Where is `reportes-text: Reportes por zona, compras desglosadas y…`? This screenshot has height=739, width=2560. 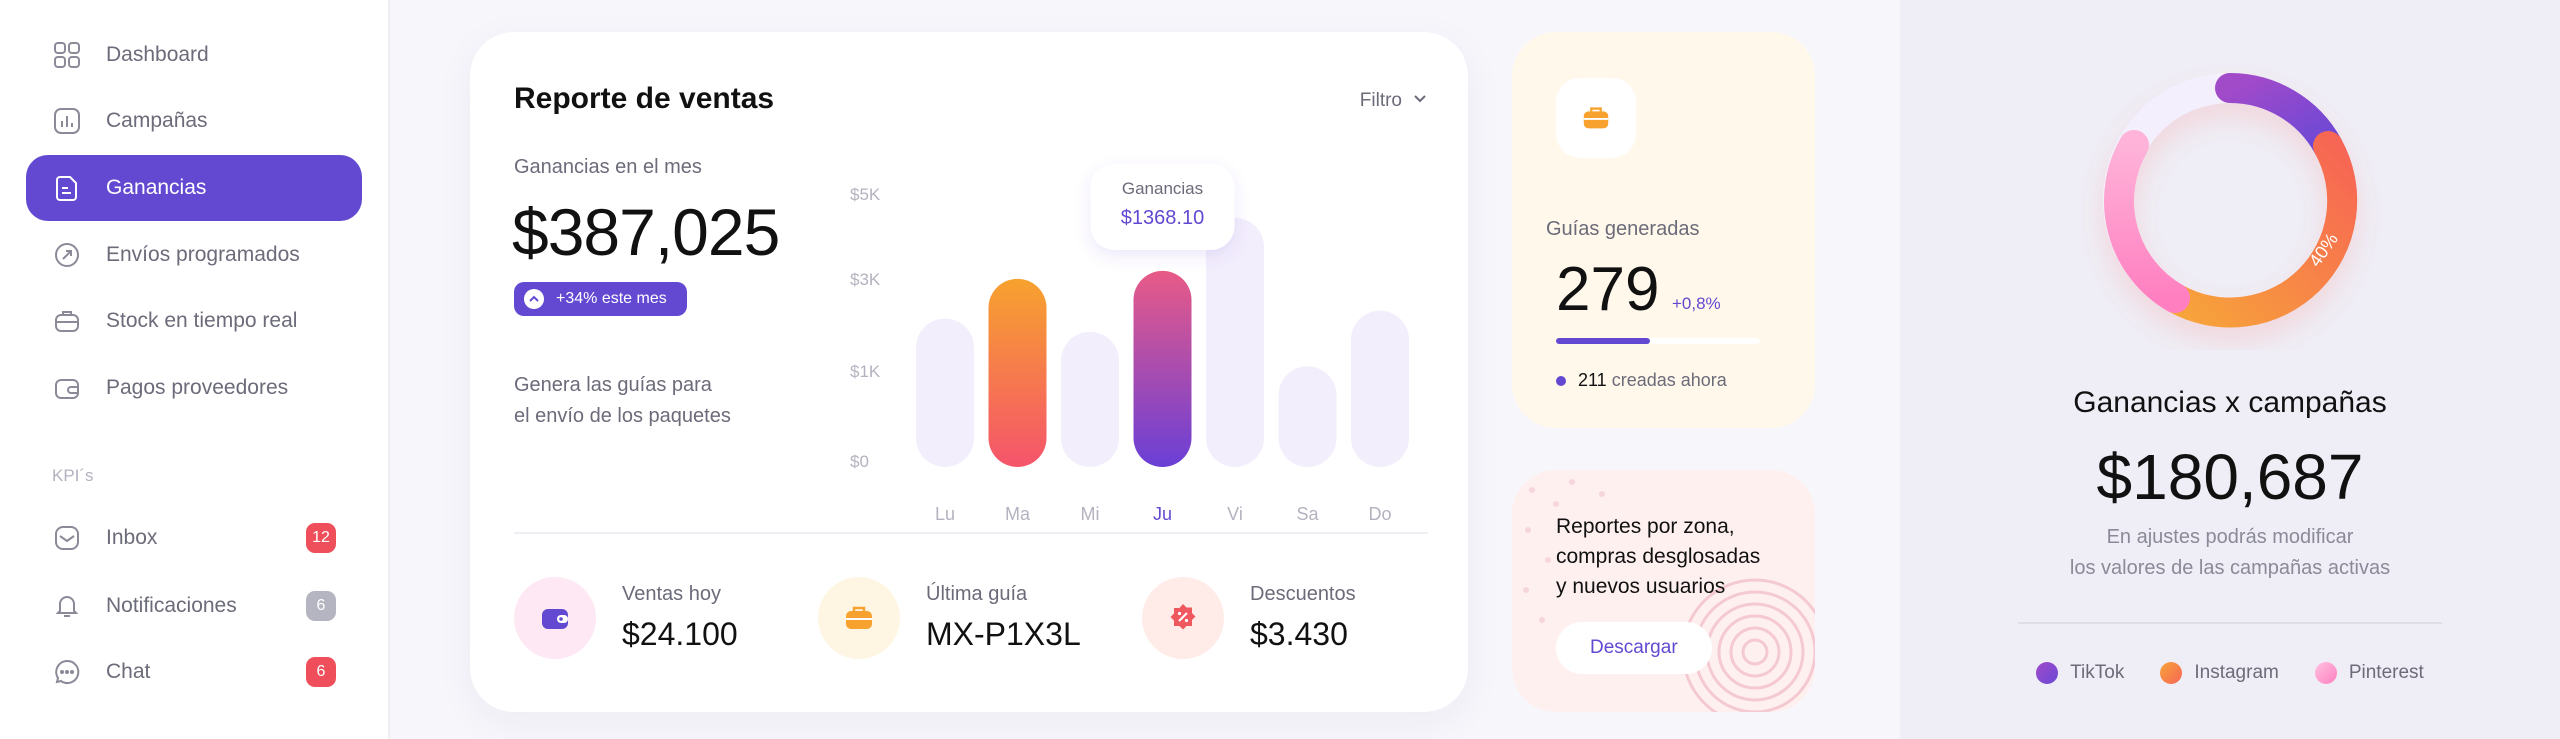 reportes-text: Reportes por zona, compras desglosadas y… is located at coordinates (1676, 557).